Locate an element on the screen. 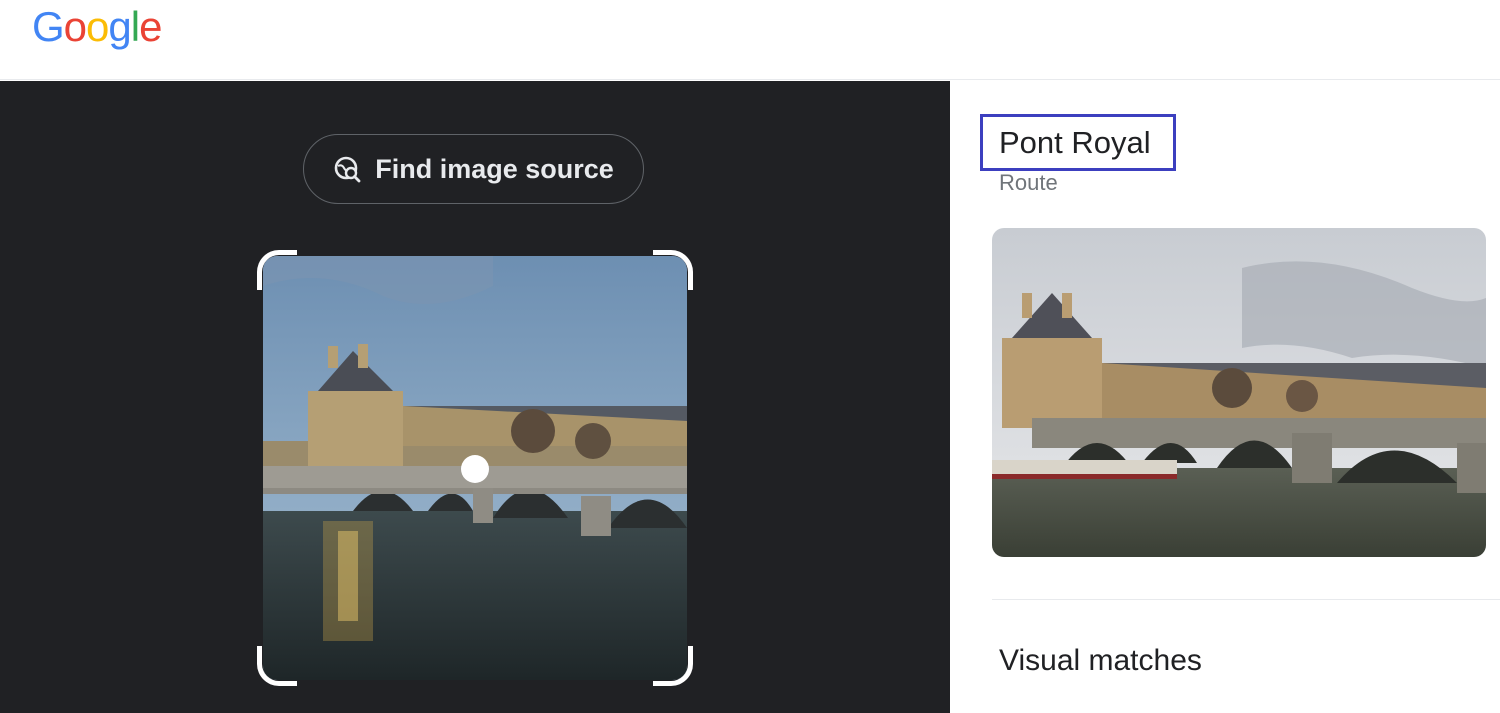 This screenshot has width=1500, height=713. crop-corner-bottom-left is located at coordinates (277, 666).